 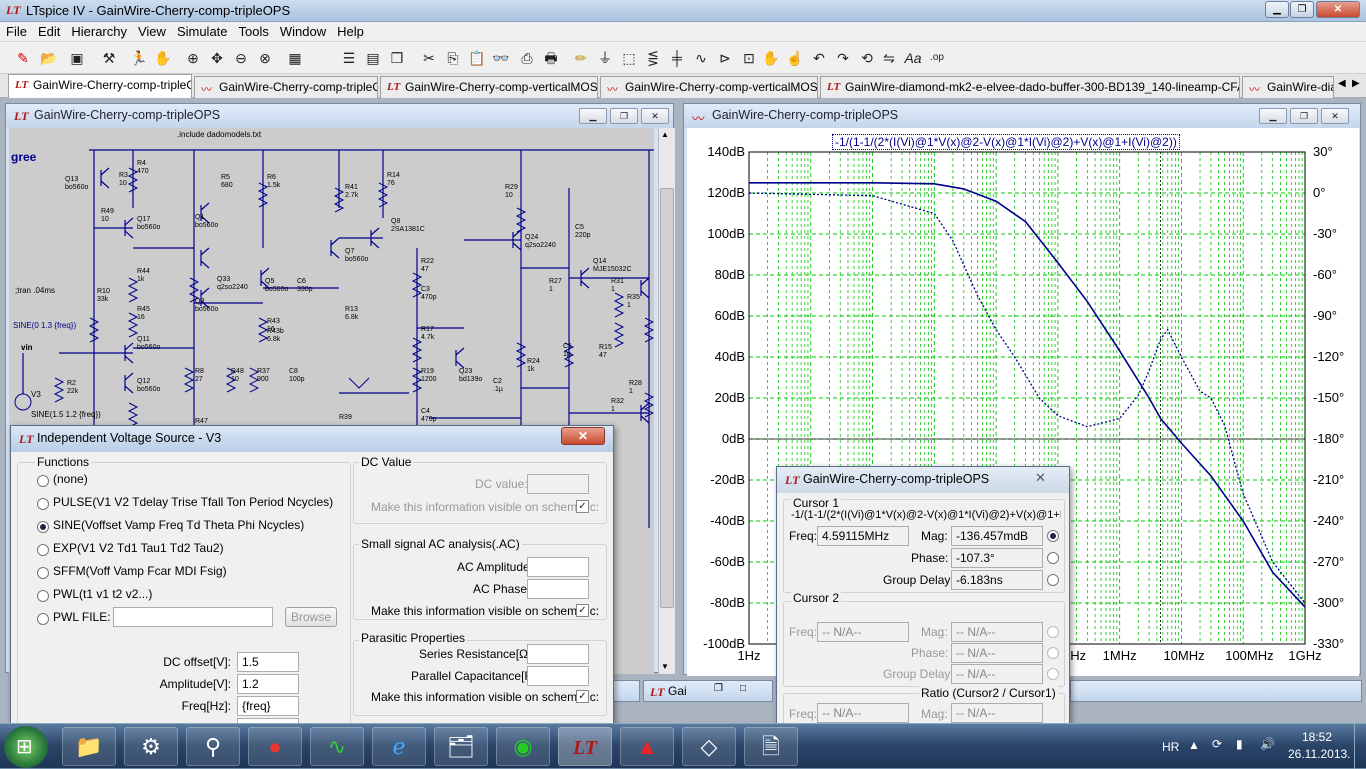 What do you see at coordinates (275, 336) in the screenshot?
I see `part-label: R43b 6.8k` at bounding box center [275, 336].